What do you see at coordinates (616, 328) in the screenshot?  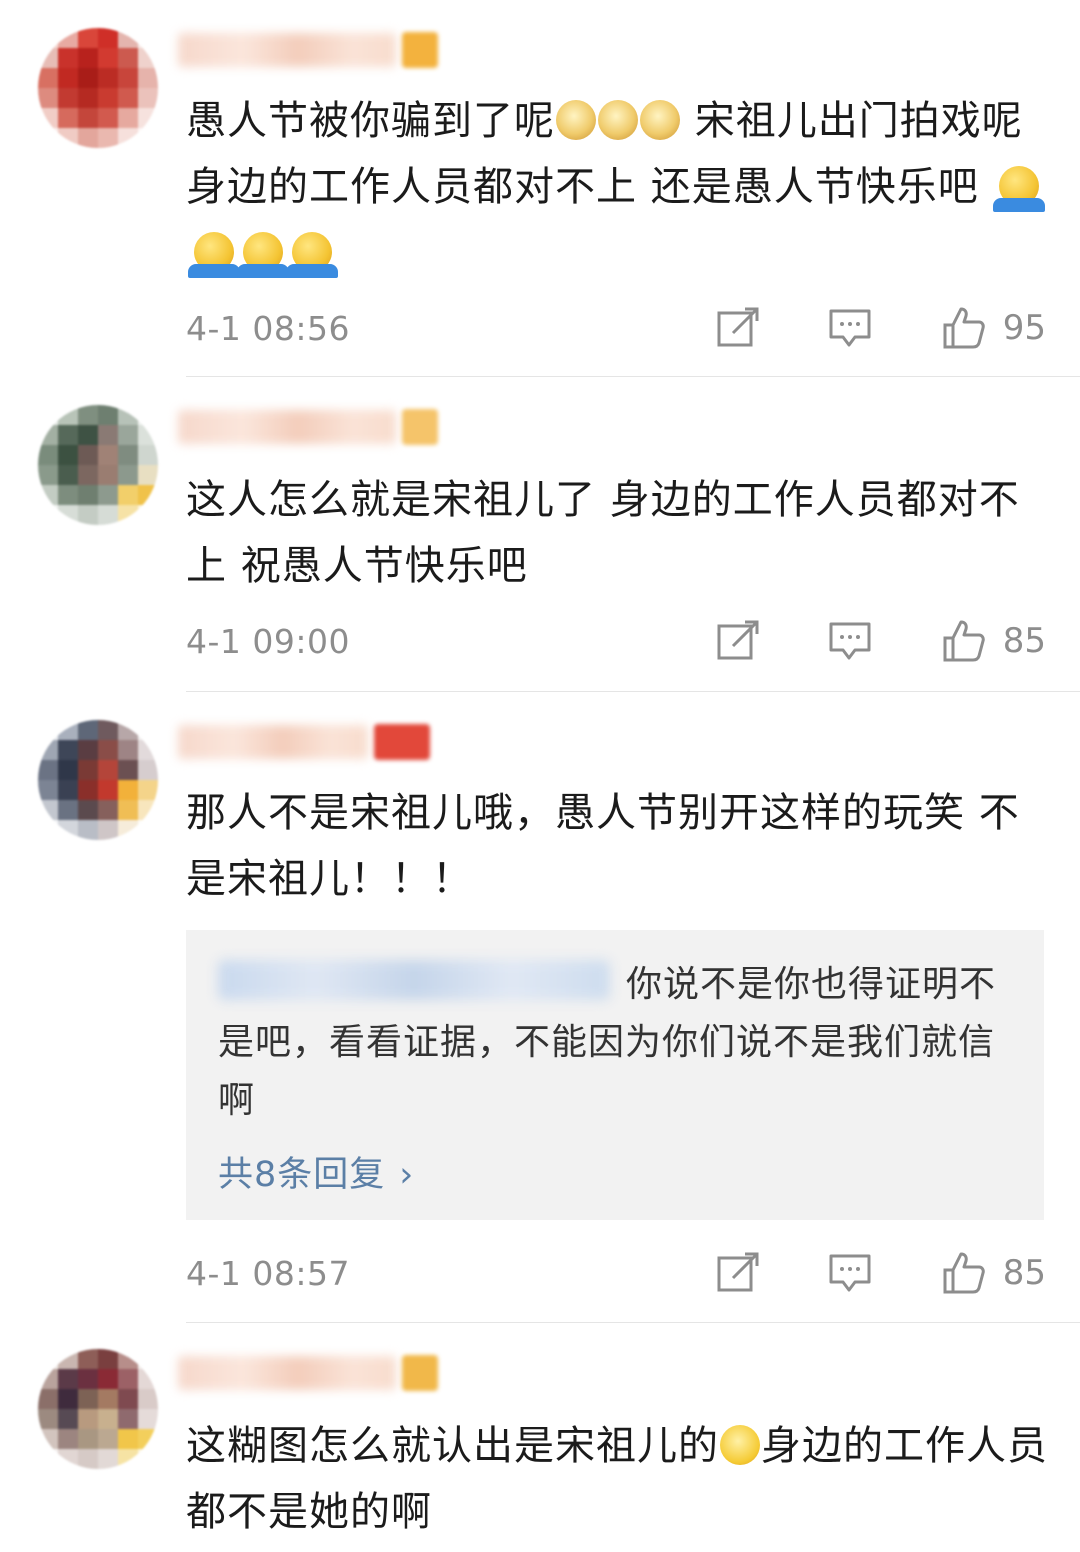 I see `comment-footer: 4-1 08:56 95` at bounding box center [616, 328].